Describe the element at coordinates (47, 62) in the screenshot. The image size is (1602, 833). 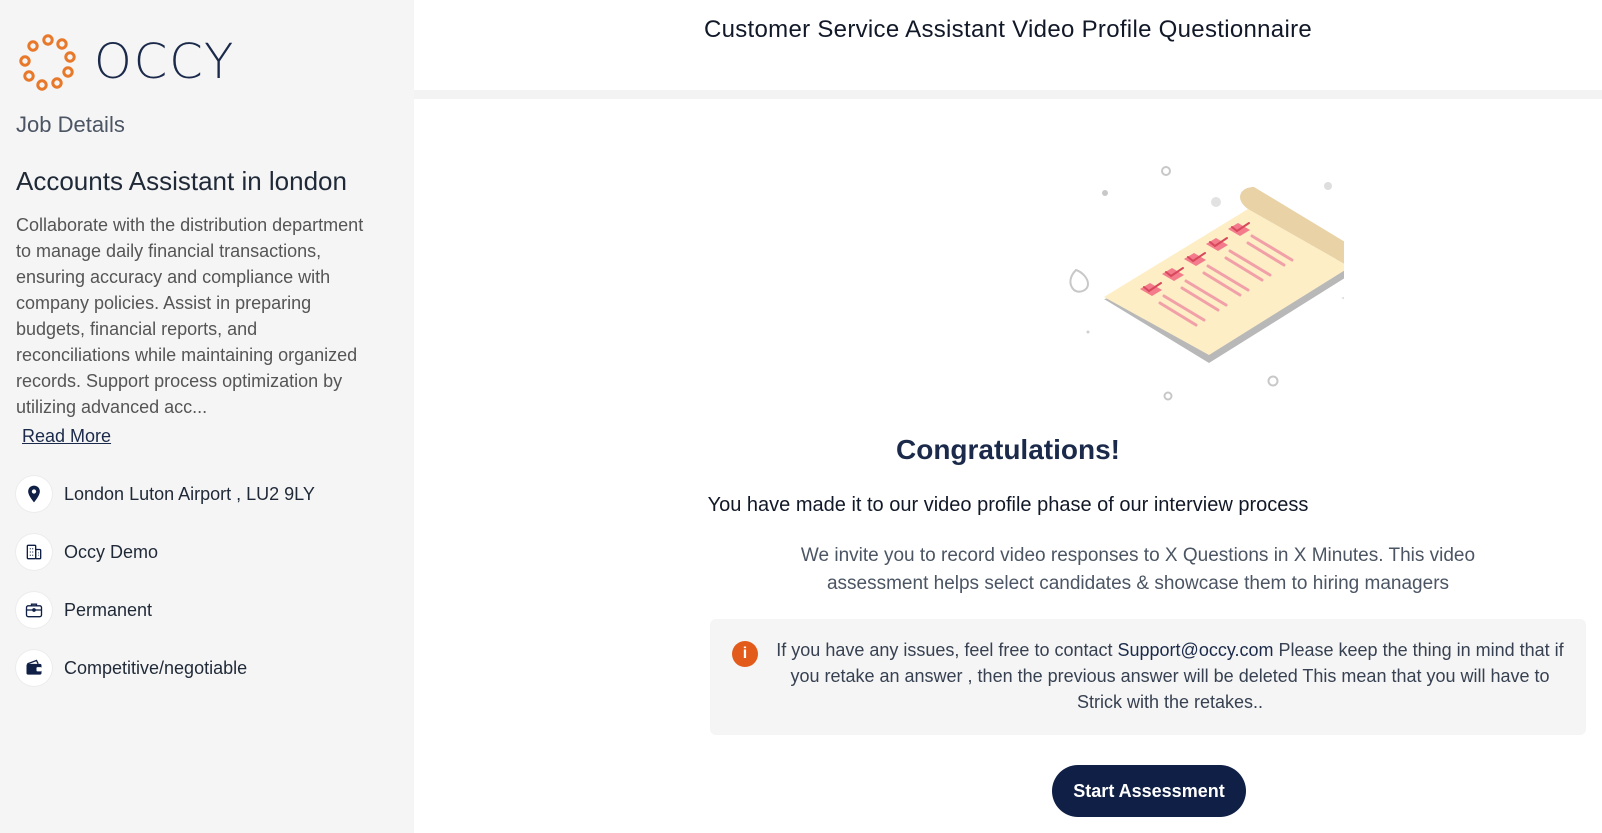
I see `occy-logo-icon` at that location.